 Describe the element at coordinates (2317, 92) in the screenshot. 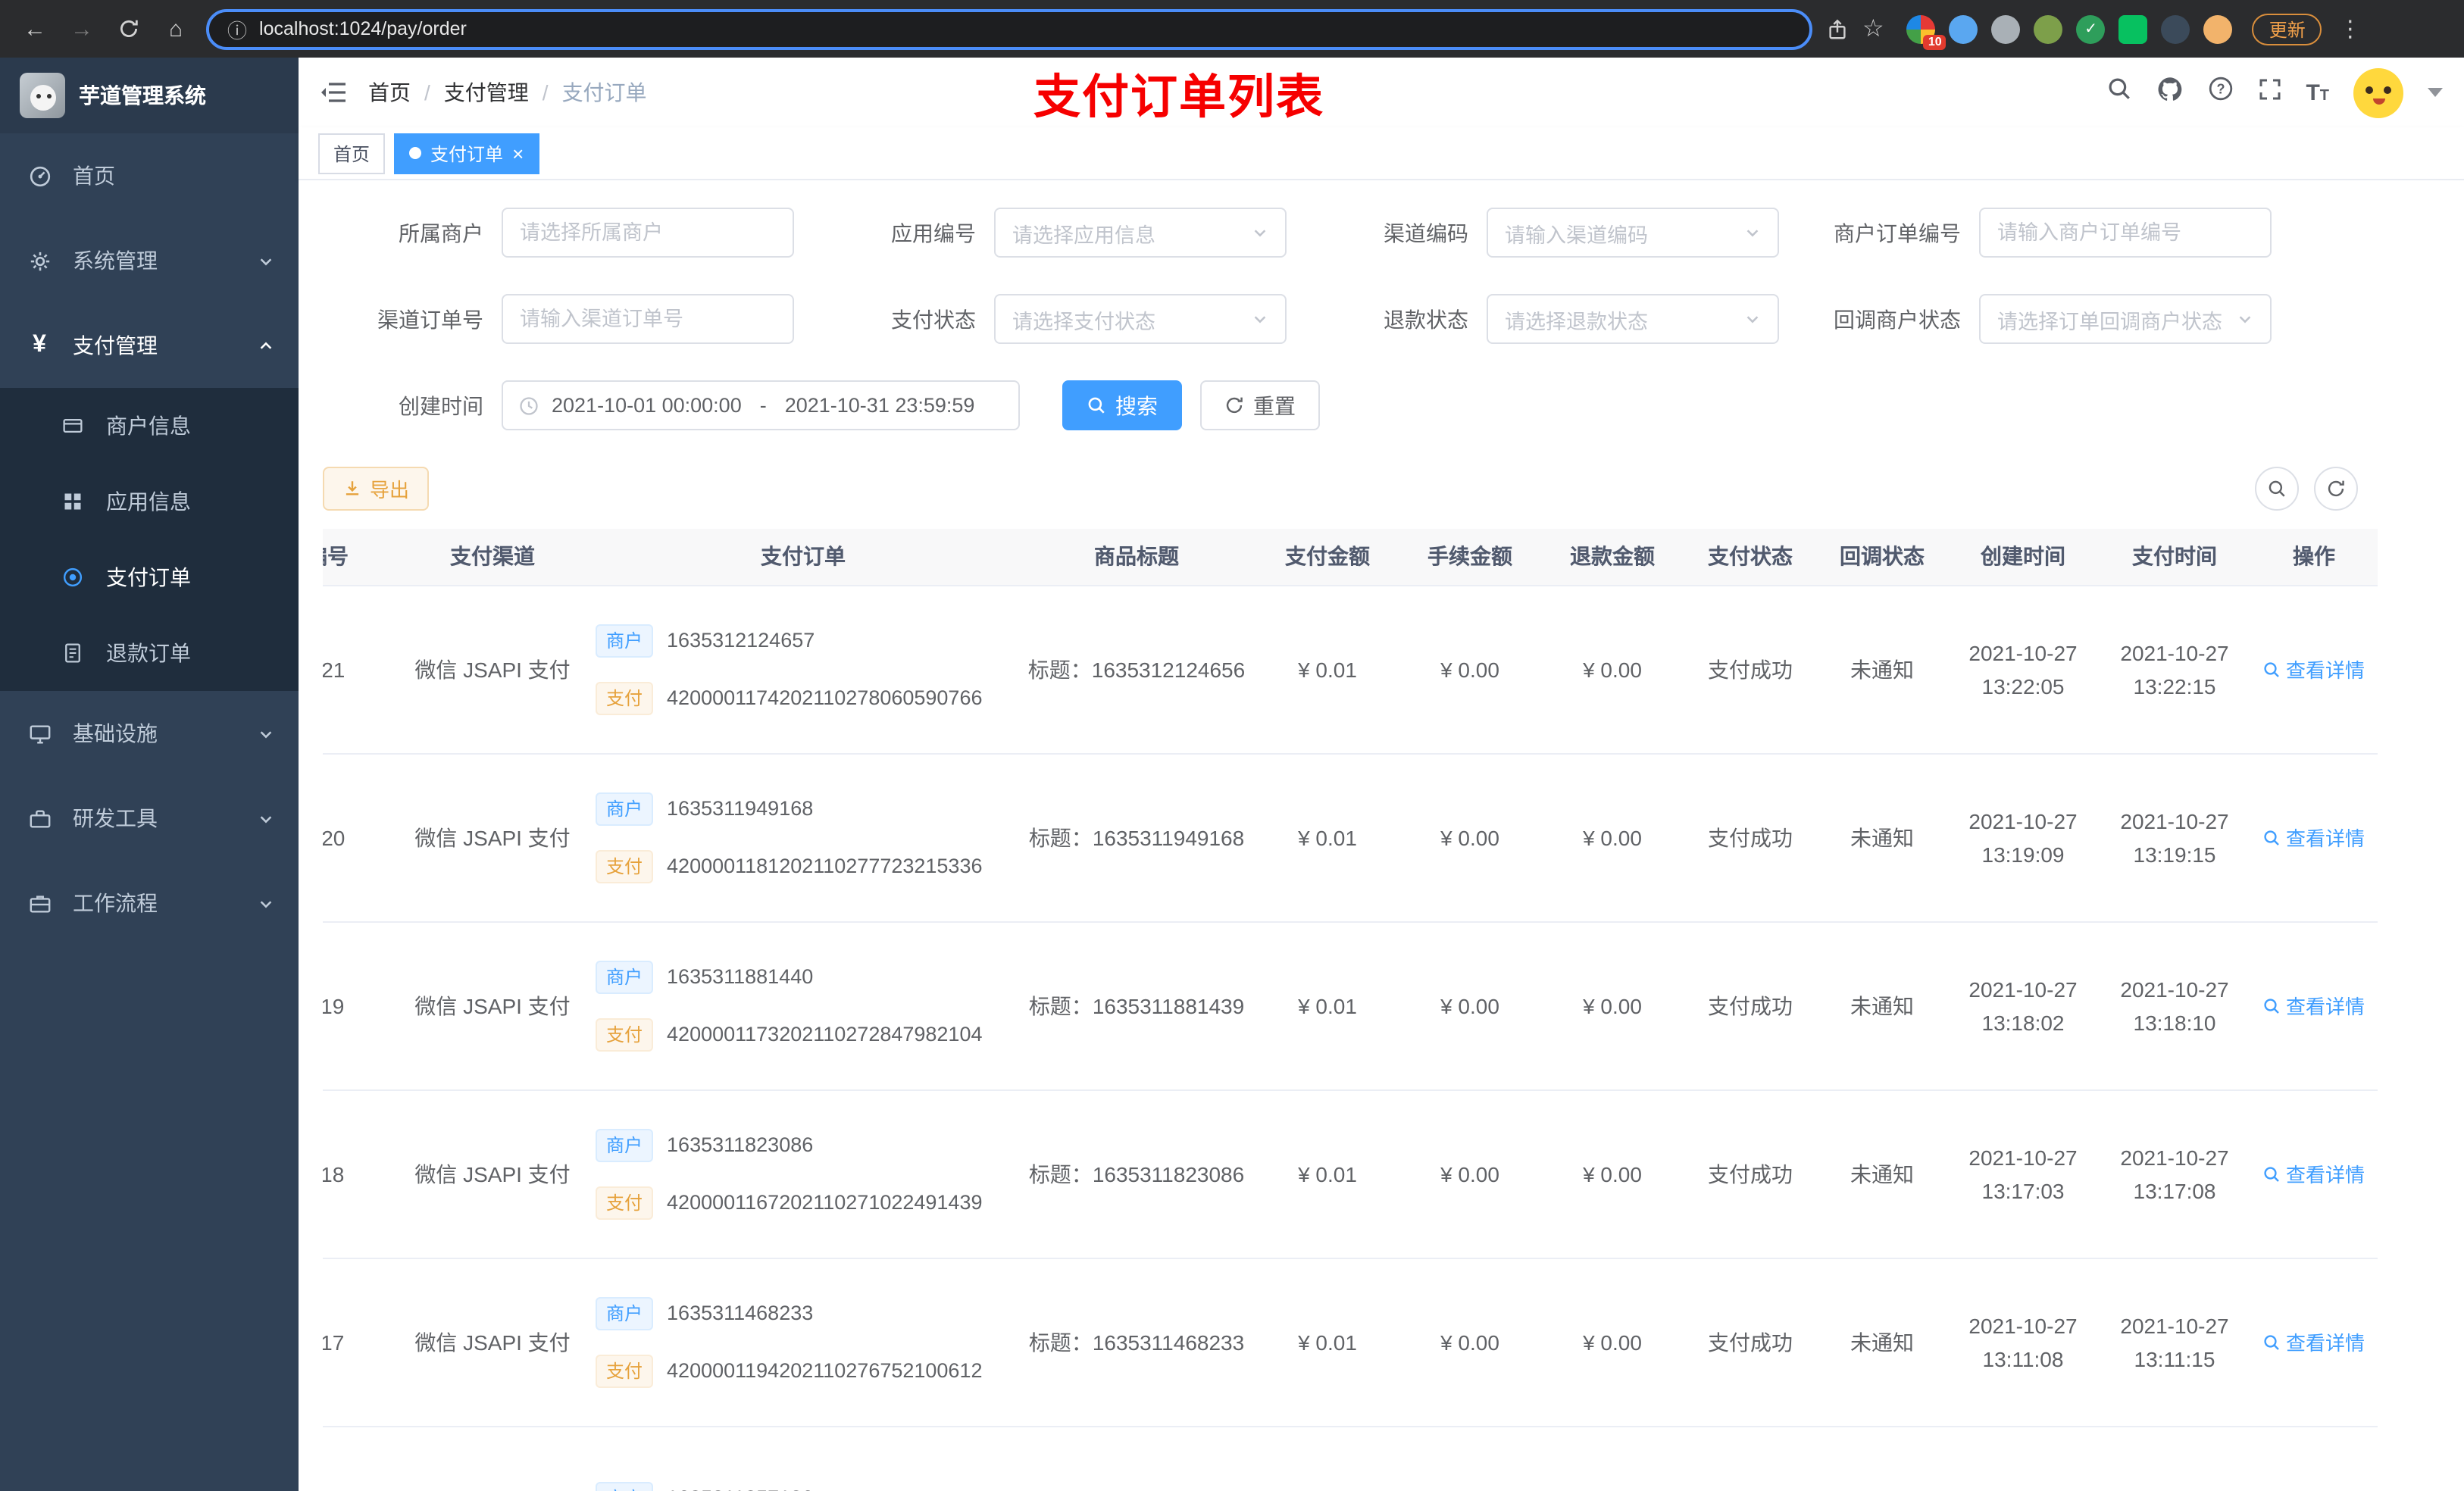

I see `font-size-icon: TT` at that location.